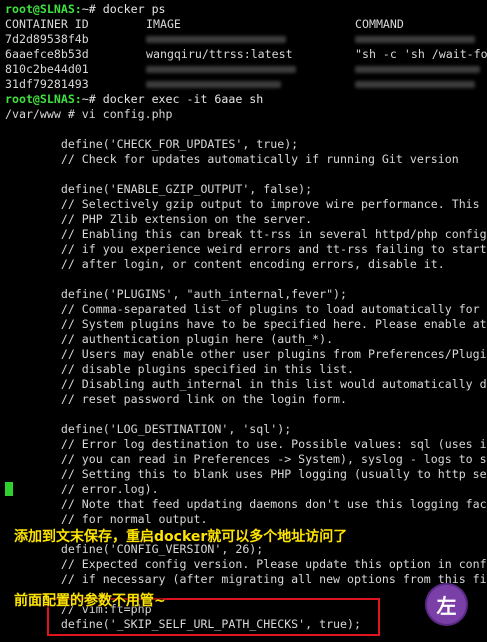  I want to click on header-container-id: CONTAINER ID, so click(47, 24).